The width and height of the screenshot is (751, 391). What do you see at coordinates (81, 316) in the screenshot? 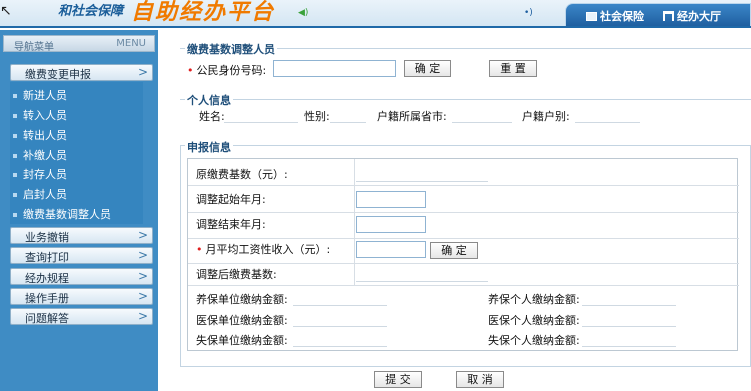
I see `sidebar-group-faq: 问题解答 >` at bounding box center [81, 316].